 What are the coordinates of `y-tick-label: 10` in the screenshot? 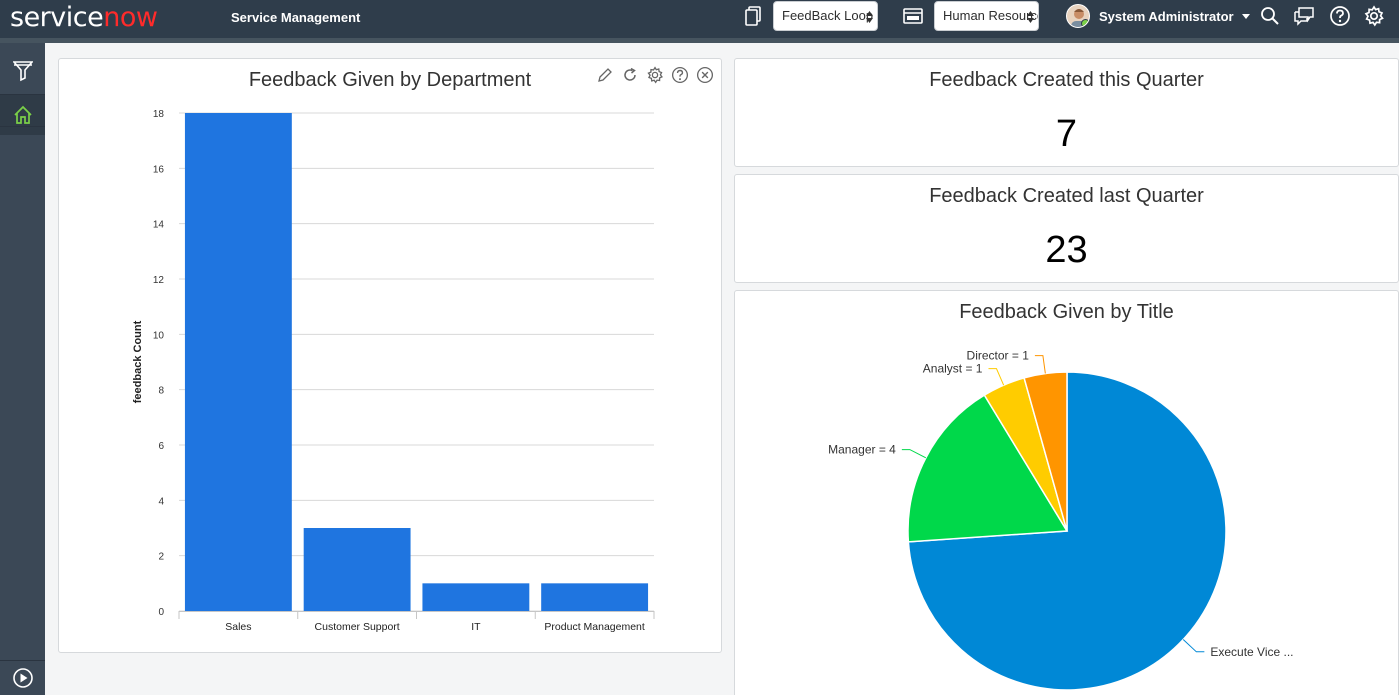 It's located at (159, 335).